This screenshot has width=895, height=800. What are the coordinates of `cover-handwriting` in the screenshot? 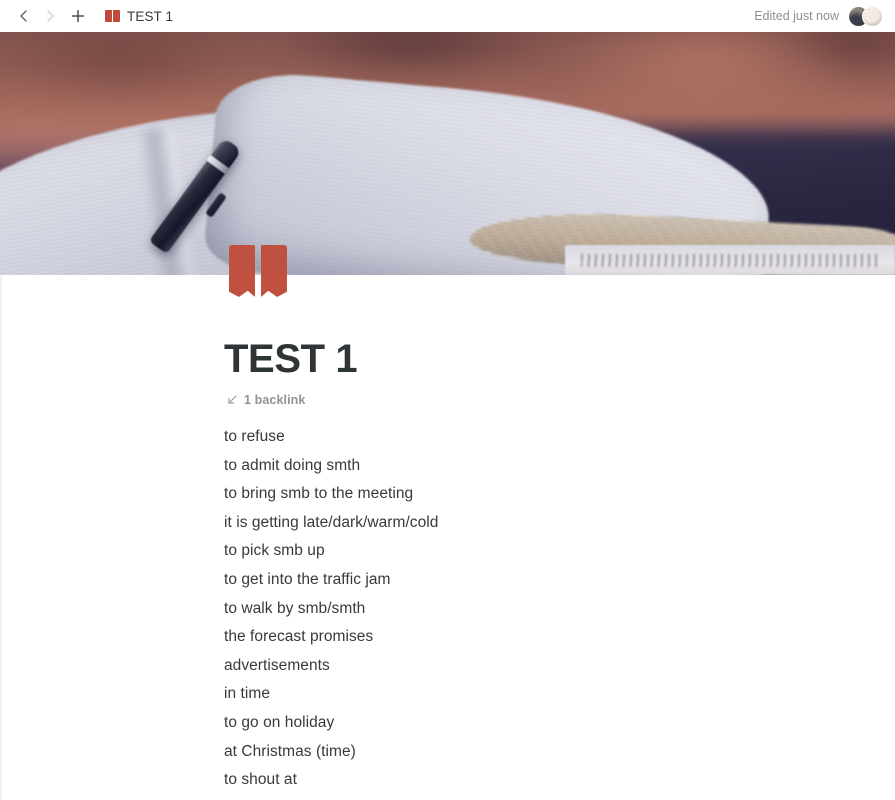 It's located at (730, 260).